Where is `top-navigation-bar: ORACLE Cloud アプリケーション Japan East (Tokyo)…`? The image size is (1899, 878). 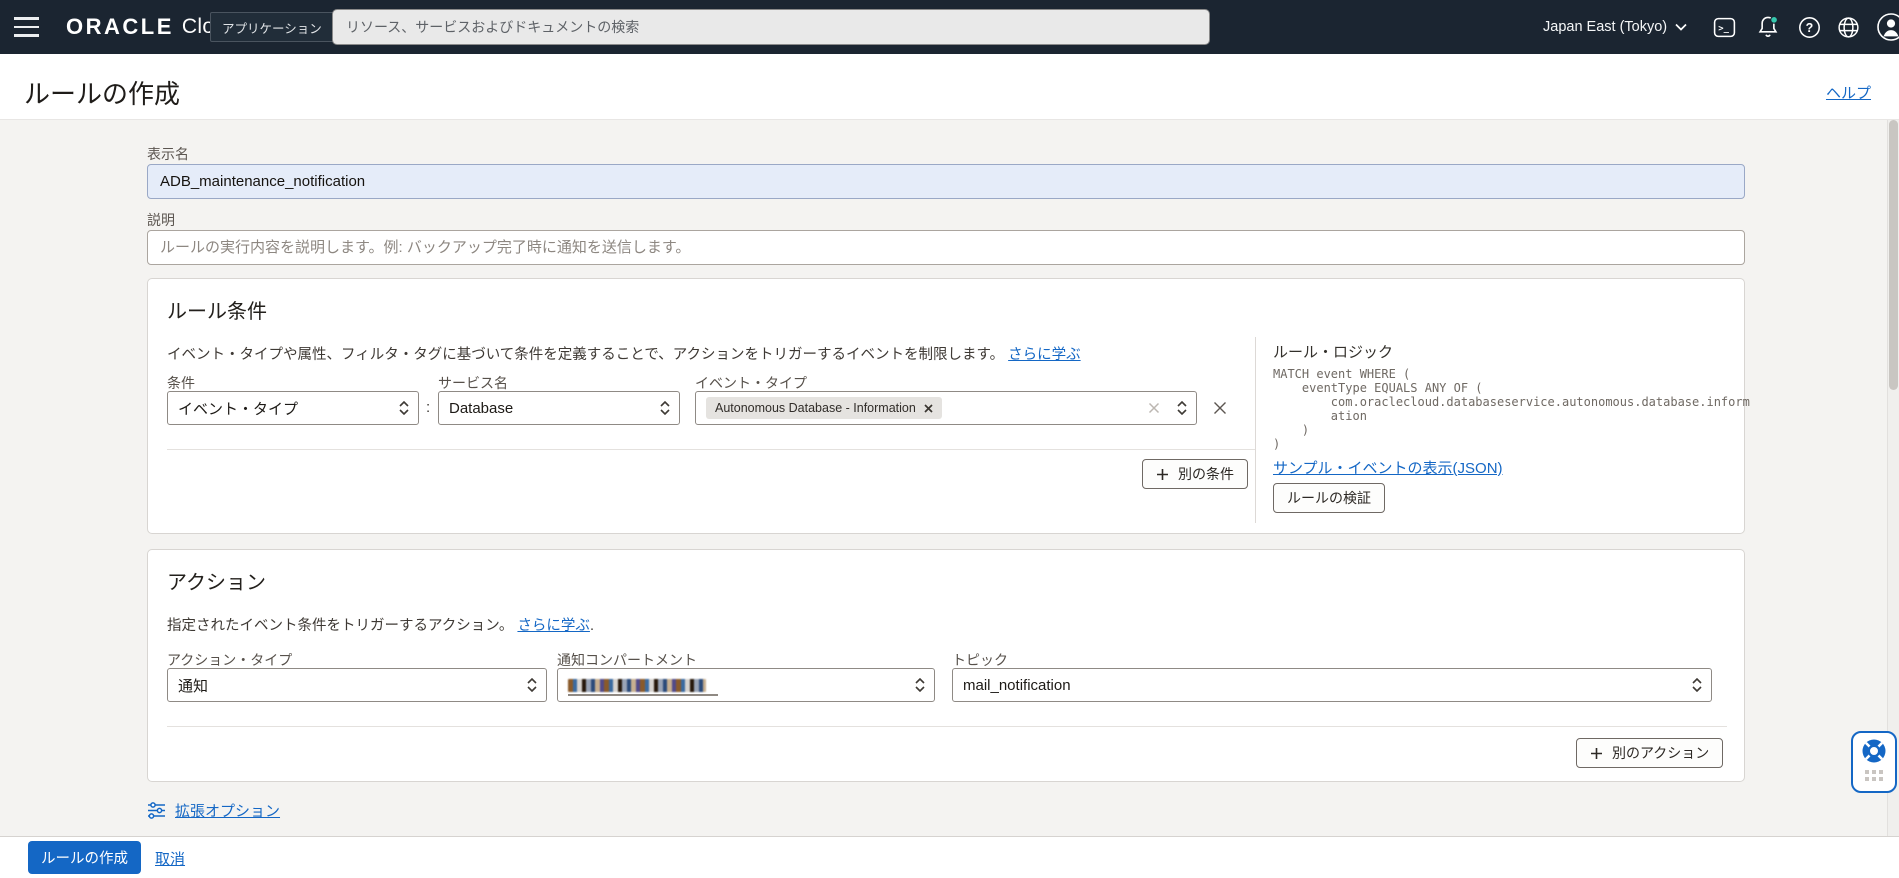
top-navigation-bar: ORACLE Cloud アプリケーション Japan East (Tokyo)… is located at coordinates (949, 27).